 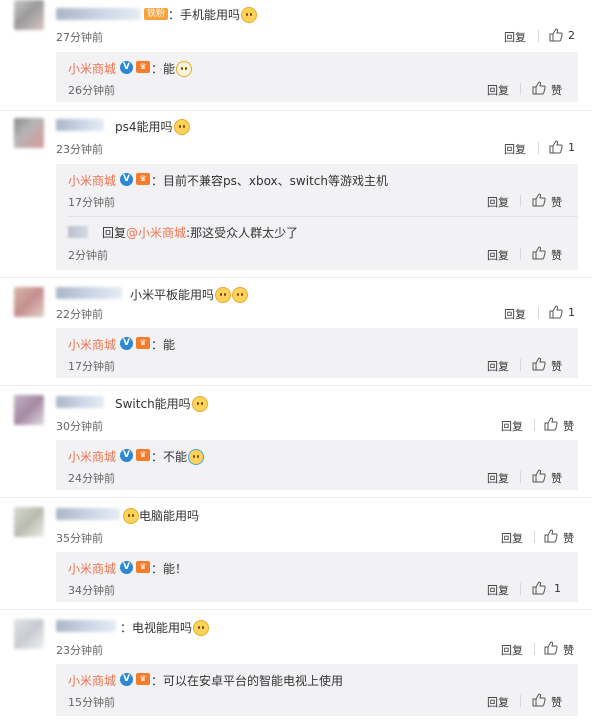 What do you see at coordinates (160, 515) in the screenshot?
I see `comment-text: 电脑能用吗` at bounding box center [160, 515].